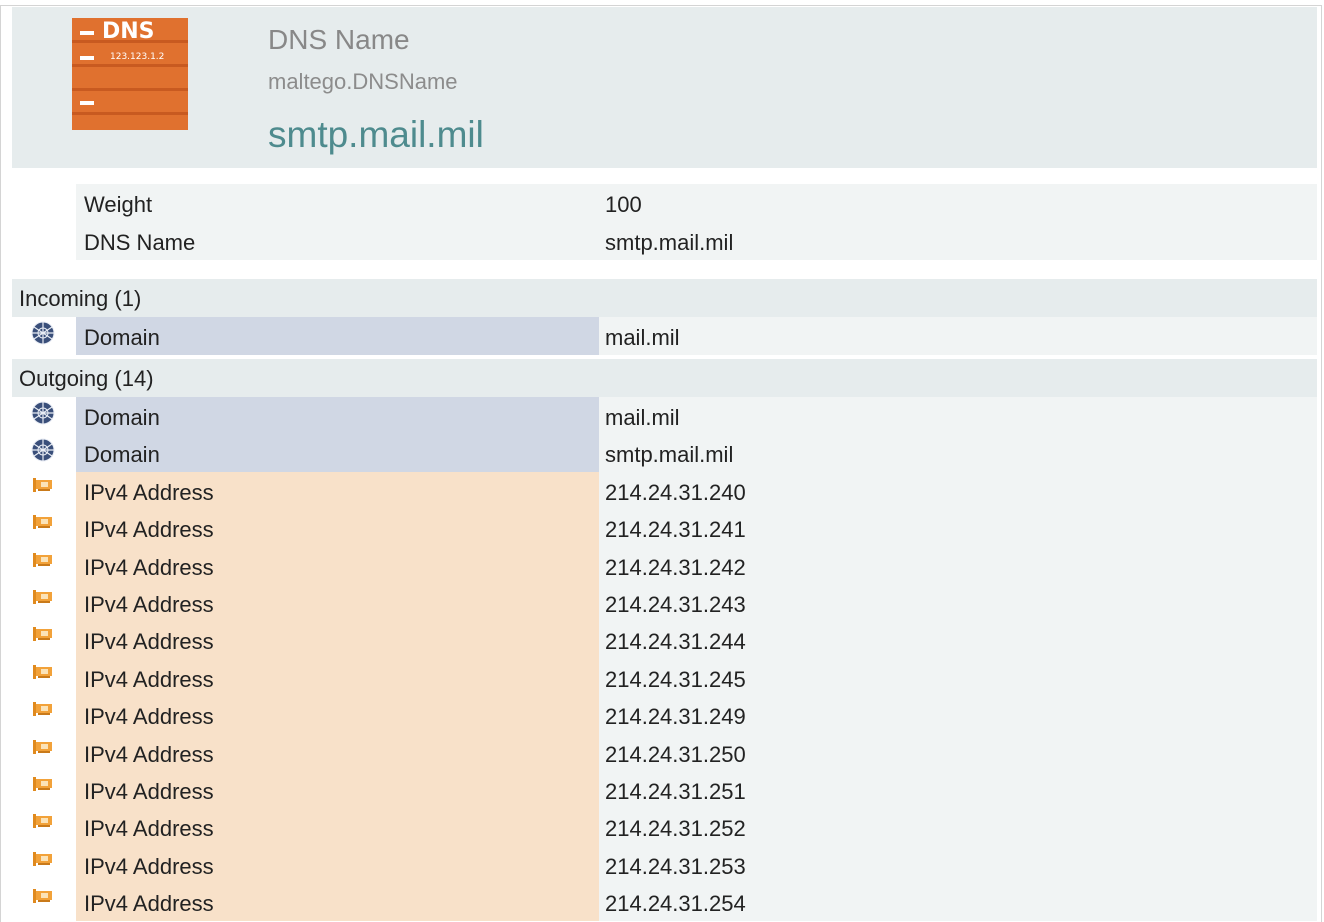 Image resolution: width=1324 pixels, height=922 pixels. What do you see at coordinates (958, 864) in the screenshot?
I see `link-value-cell: 214.24.31.253` at bounding box center [958, 864].